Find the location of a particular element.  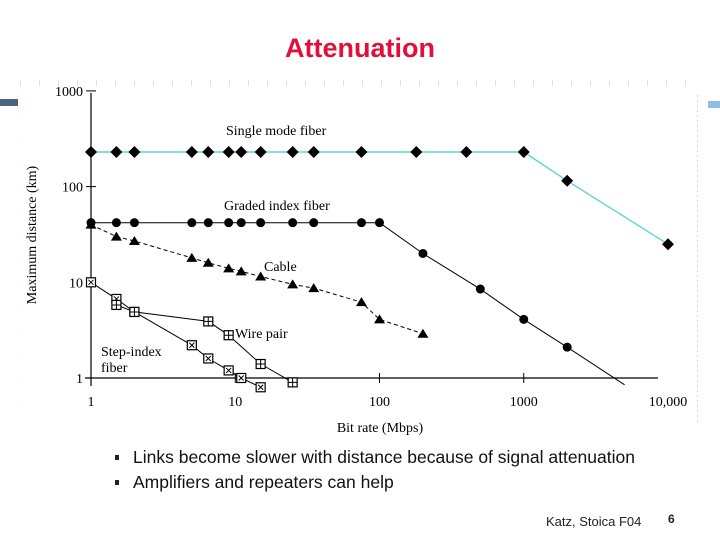

y-axis-label: Maximum distance (km) is located at coordinates (32, 234).